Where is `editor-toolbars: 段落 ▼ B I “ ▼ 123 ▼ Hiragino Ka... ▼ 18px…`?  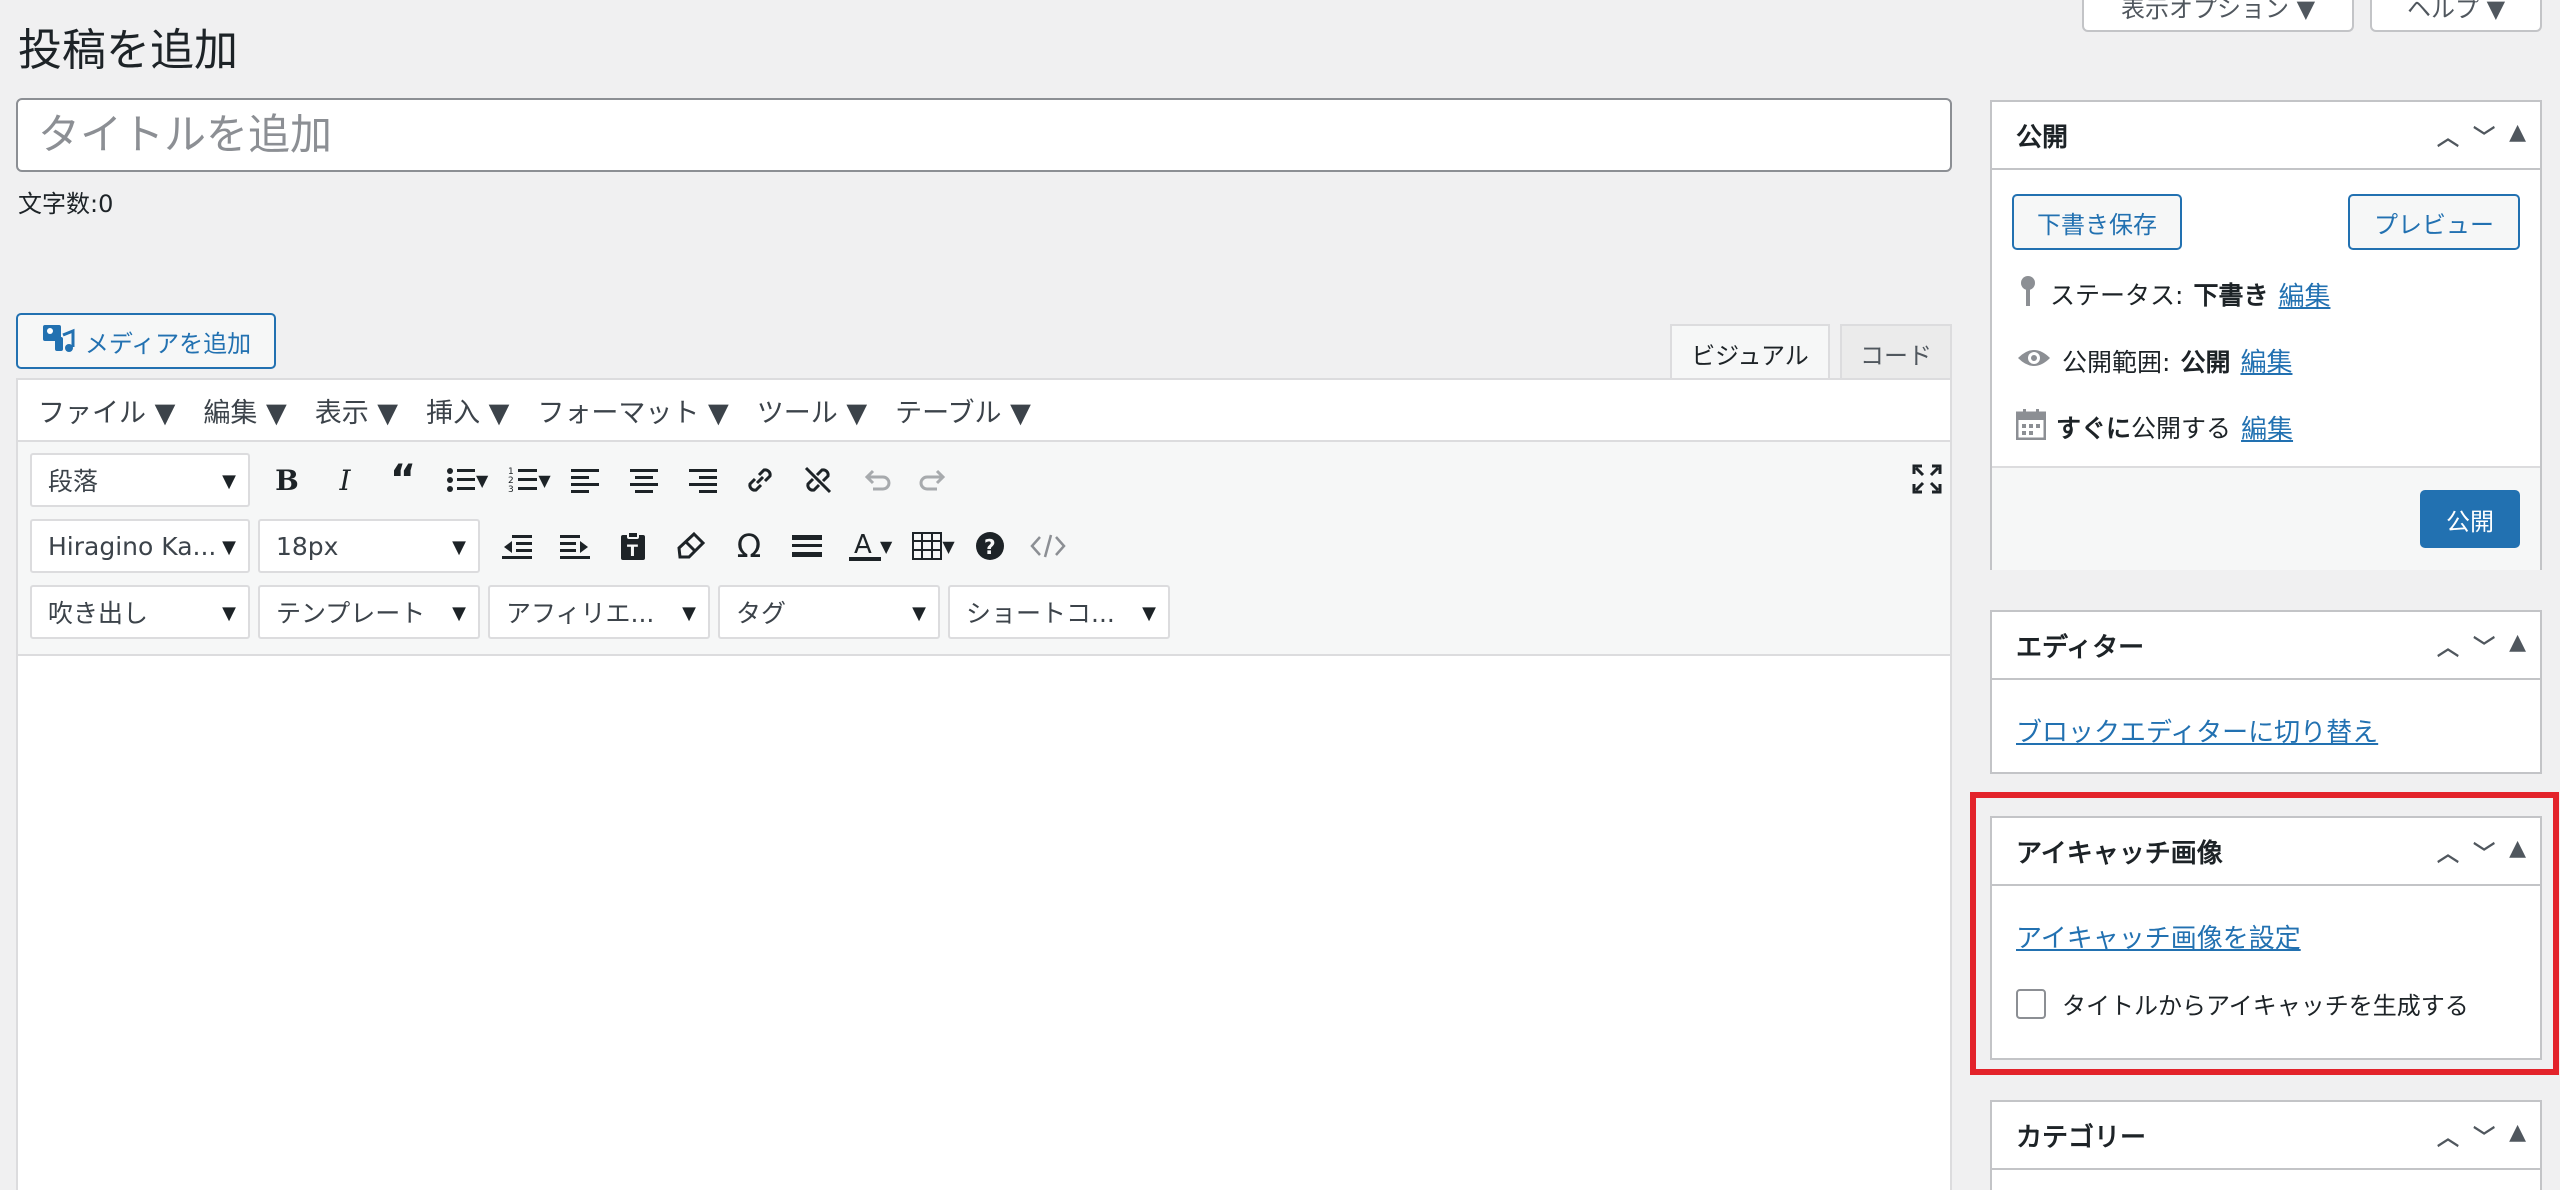 editor-toolbars: 段落 ▼ B I “ ▼ 123 ▼ Hiragino Ka... ▼ 18px… is located at coordinates (984, 549).